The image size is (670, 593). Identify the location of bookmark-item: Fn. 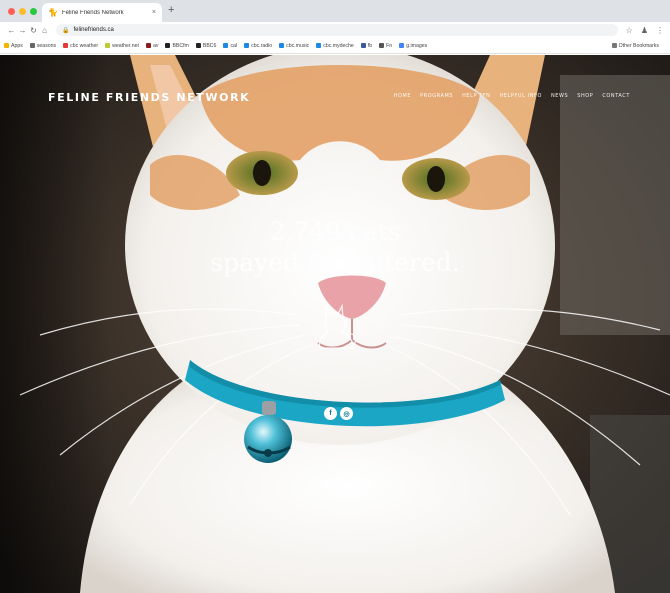
(385, 46).